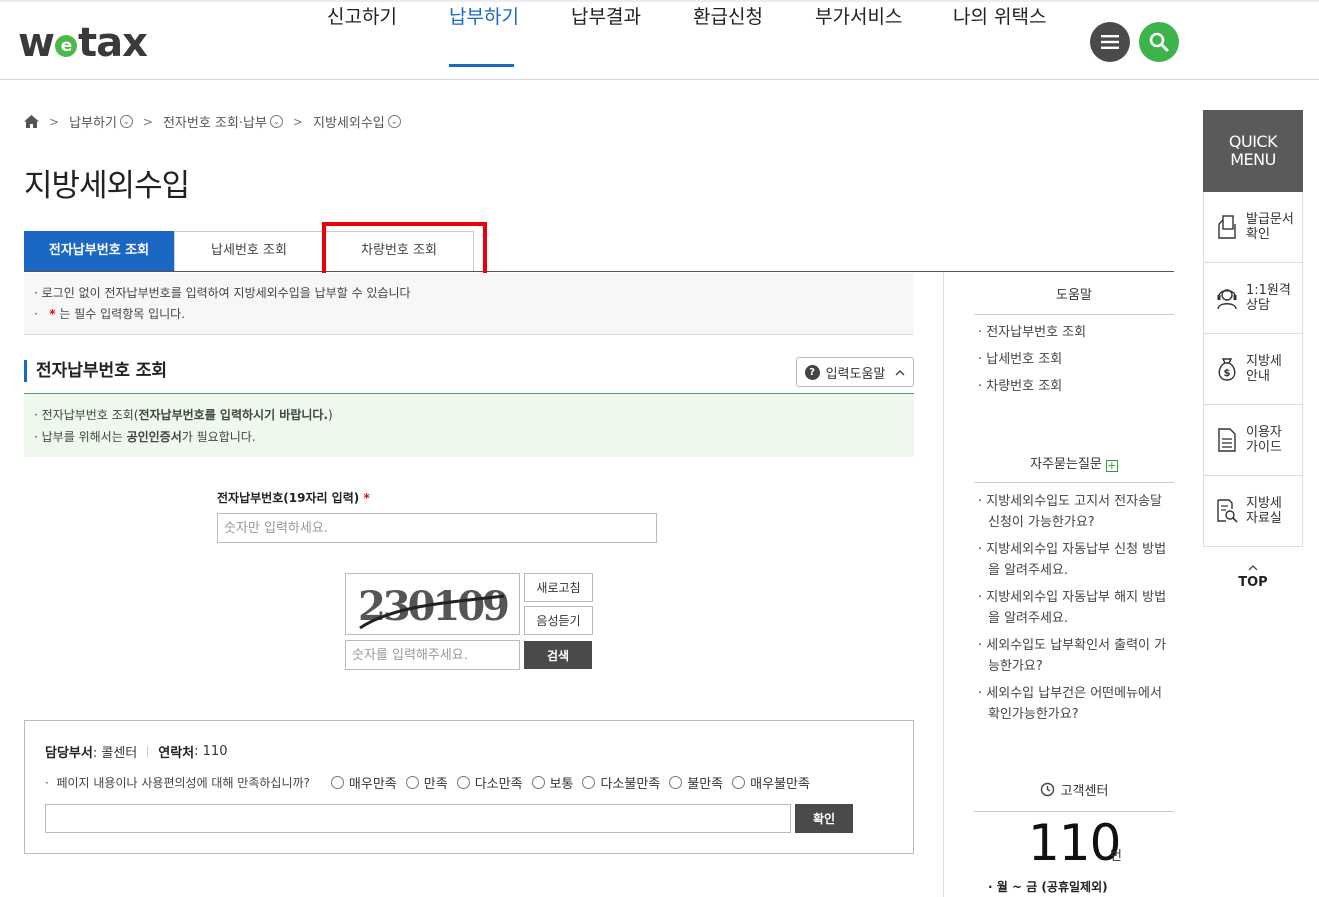 The height and width of the screenshot is (897, 1319). What do you see at coordinates (558, 620) in the screenshot?
I see `captcha-audio-button: 음성듣기` at bounding box center [558, 620].